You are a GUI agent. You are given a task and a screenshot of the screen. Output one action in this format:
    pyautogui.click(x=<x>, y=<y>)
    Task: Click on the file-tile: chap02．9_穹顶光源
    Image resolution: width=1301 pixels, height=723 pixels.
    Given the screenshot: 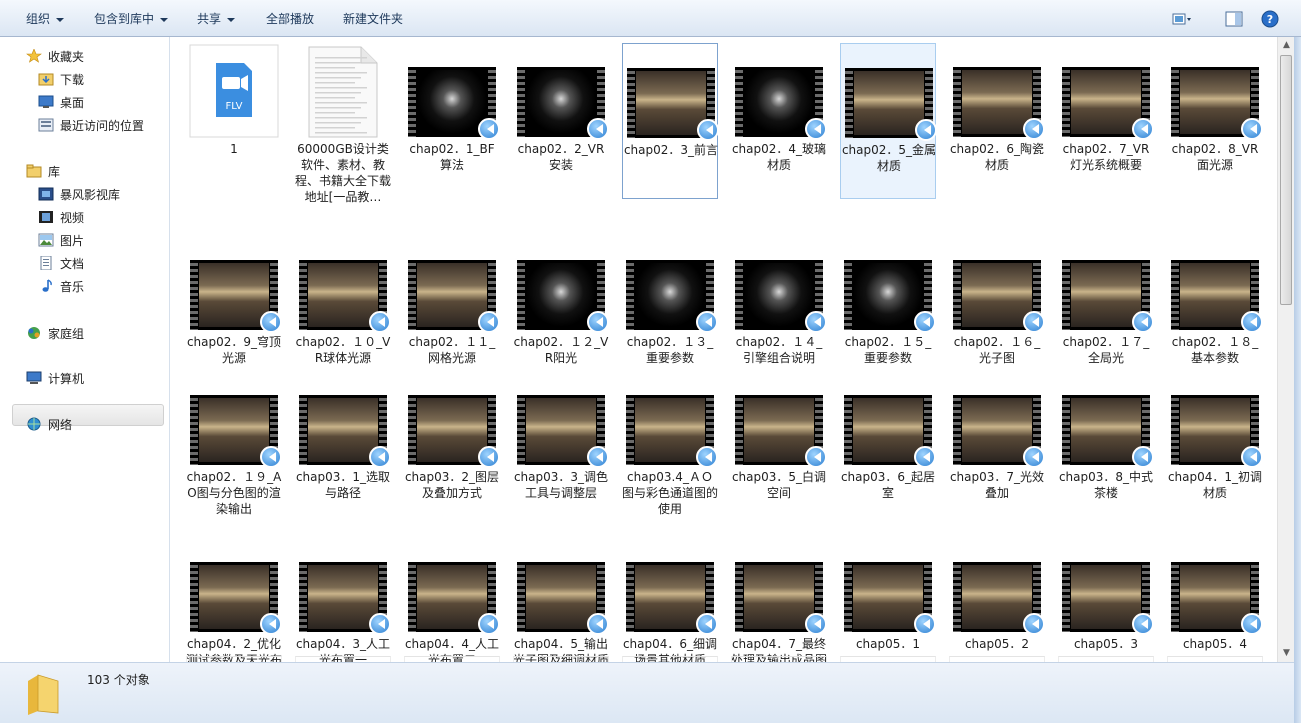 What is the action you would take?
    pyautogui.click(x=234, y=300)
    